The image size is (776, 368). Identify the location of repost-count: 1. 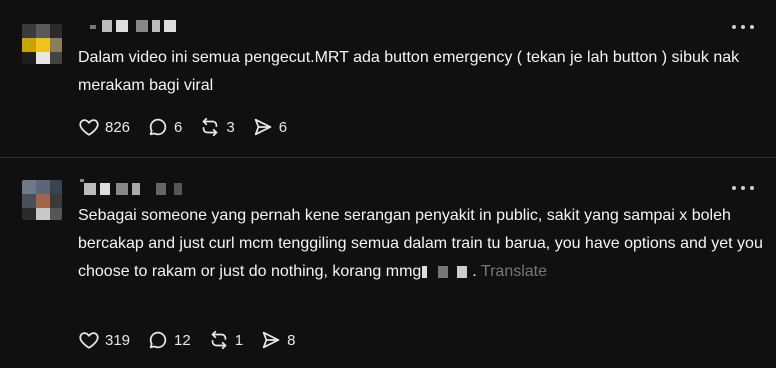
(239, 340).